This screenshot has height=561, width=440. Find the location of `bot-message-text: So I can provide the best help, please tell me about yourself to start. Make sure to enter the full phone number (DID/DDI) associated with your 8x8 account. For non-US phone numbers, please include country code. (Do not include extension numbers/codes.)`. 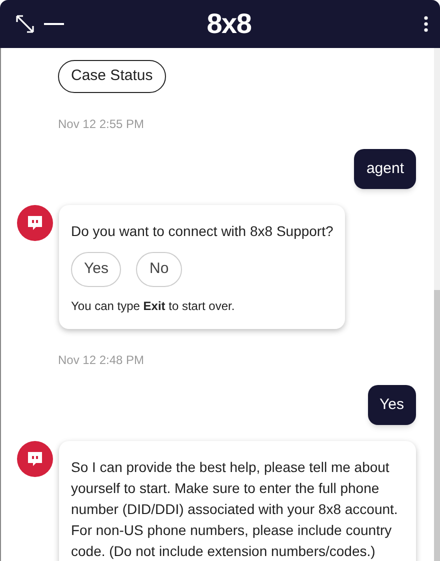

bot-message-text: So I can provide the best help, please tell me about yourself to start. Make sure to enter the full phone number (DID/DDI) associated with your 8x8 account. For non-US phone numbers, please include country code. (Do not include extension numbers/codes.) is located at coordinates (235, 509).